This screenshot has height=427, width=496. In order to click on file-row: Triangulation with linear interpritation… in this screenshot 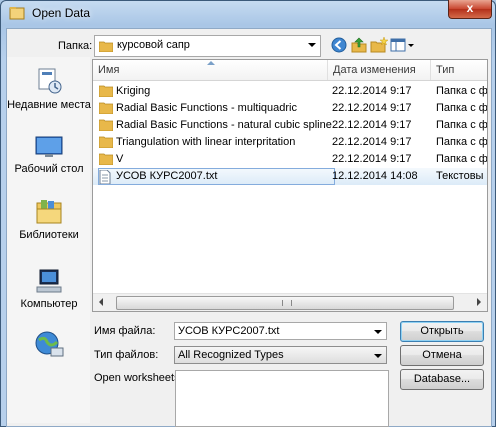, I will do `click(290, 142)`.